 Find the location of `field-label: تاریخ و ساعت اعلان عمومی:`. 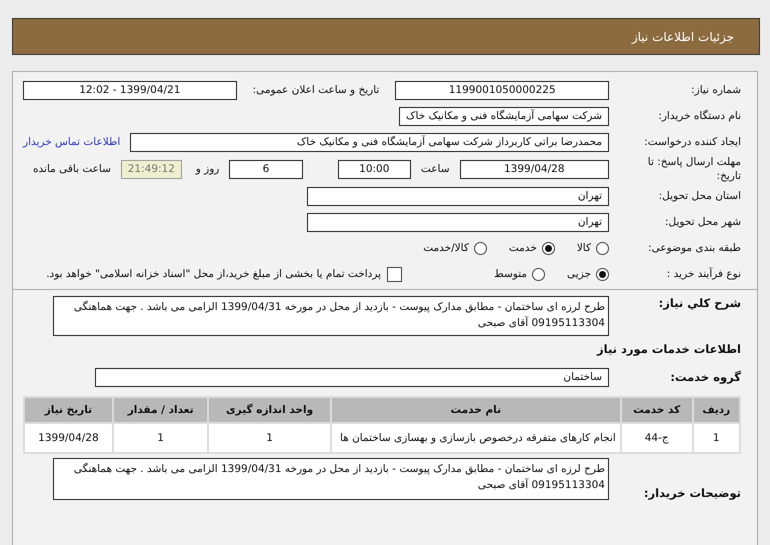

field-label: تاریخ و ساعت اعلان عمومی: is located at coordinates (316, 90).